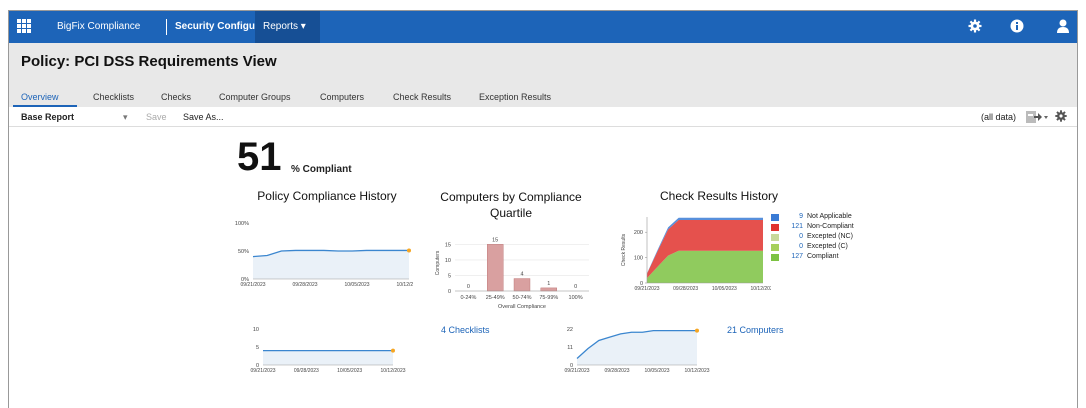 This screenshot has width=1086, height=408. What do you see at coordinates (149, 61) in the screenshot?
I see `page-title: Policy: PCI DSS Requirements View` at bounding box center [149, 61].